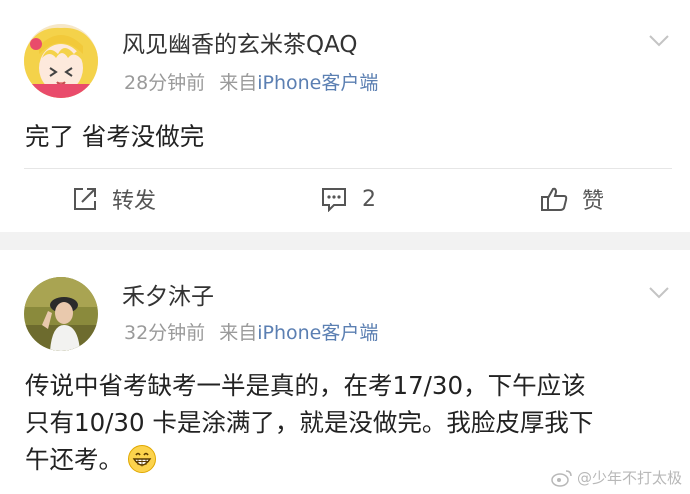  I want to click on section-gap, so click(345, 241).